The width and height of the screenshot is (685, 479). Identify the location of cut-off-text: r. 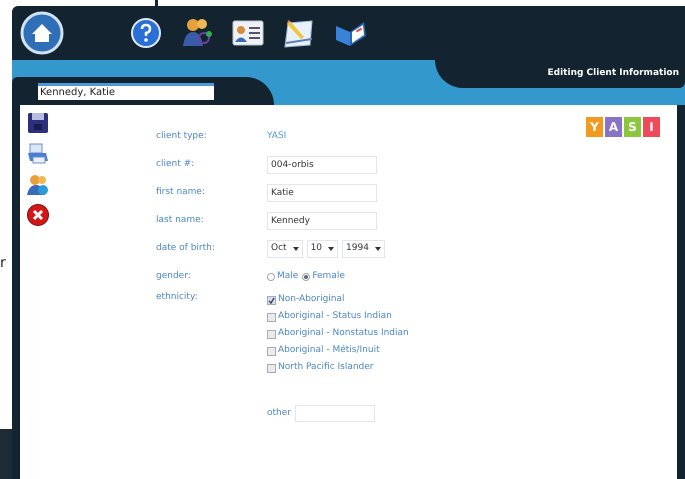
(3, 263).